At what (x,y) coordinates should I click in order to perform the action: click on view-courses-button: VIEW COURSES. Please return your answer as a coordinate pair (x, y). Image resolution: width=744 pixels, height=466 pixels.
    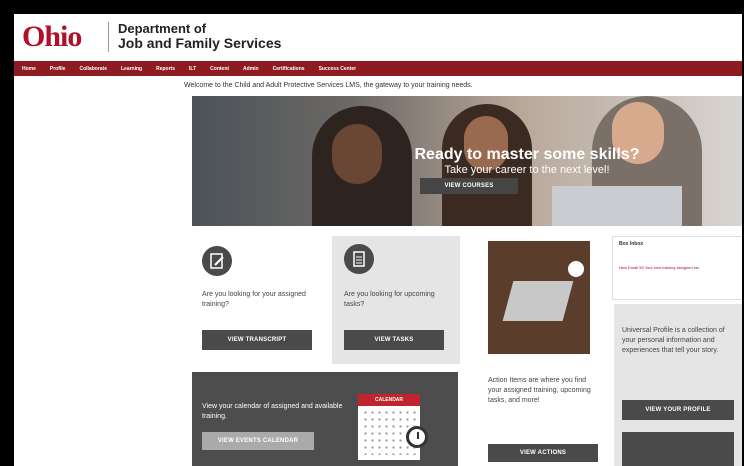
    Looking at the image, I should click on (469, 186).